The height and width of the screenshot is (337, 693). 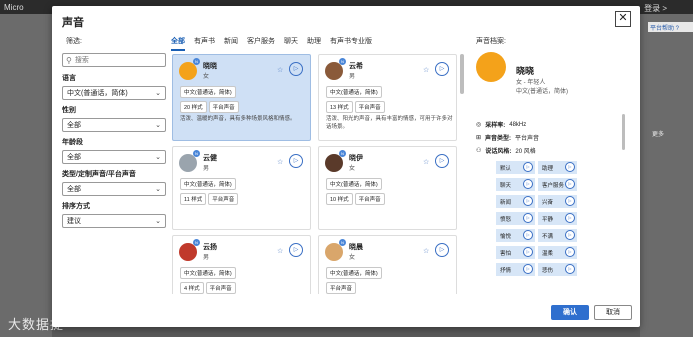 I want to click on style-chip: 害怕 ▷, so click(x=515, y=252).